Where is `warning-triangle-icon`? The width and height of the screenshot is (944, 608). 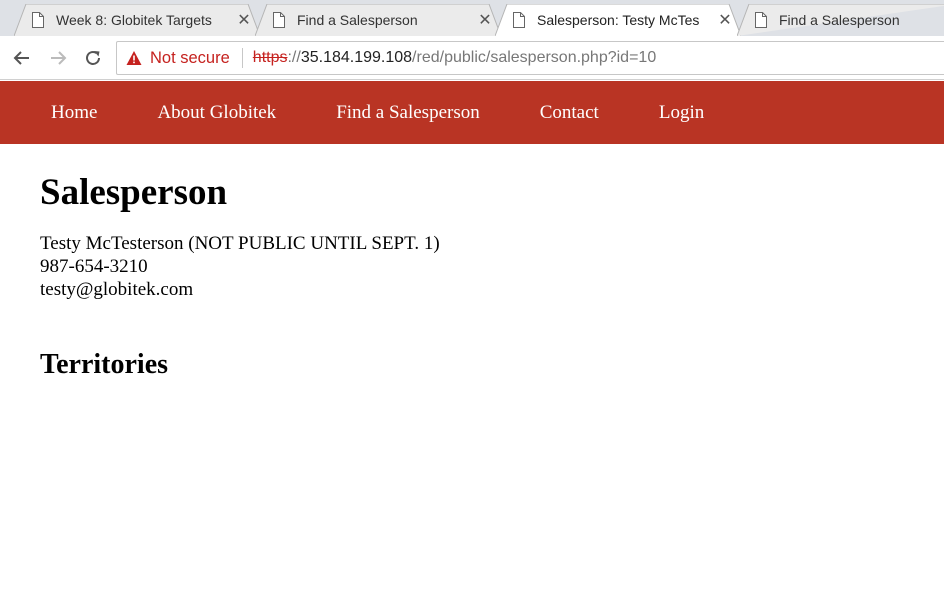 warning-triangle-icon is located at coordinates (134, 58).